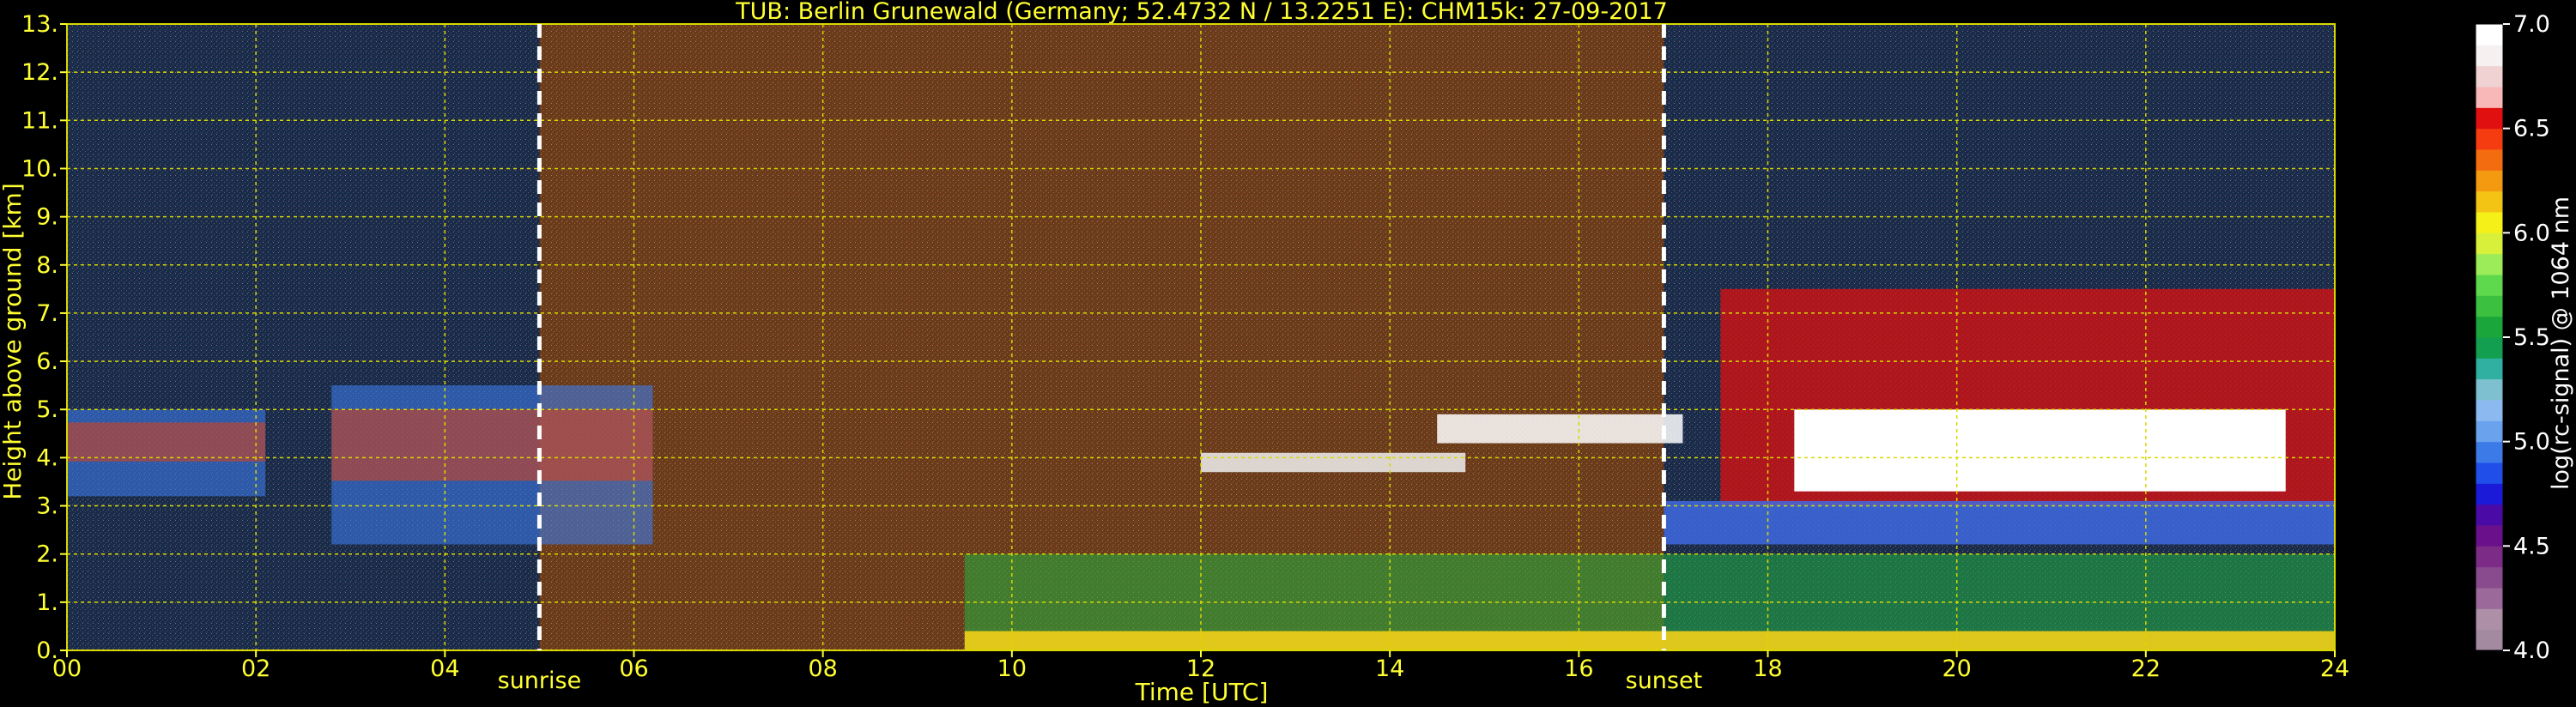 Image resolution: width=2576 pixels, height=707 pixels. What do you see at coordinates (540, 681) in the screenshot?
I see `event-label-sunrise: sunrise` at bounding box center [540, 681].